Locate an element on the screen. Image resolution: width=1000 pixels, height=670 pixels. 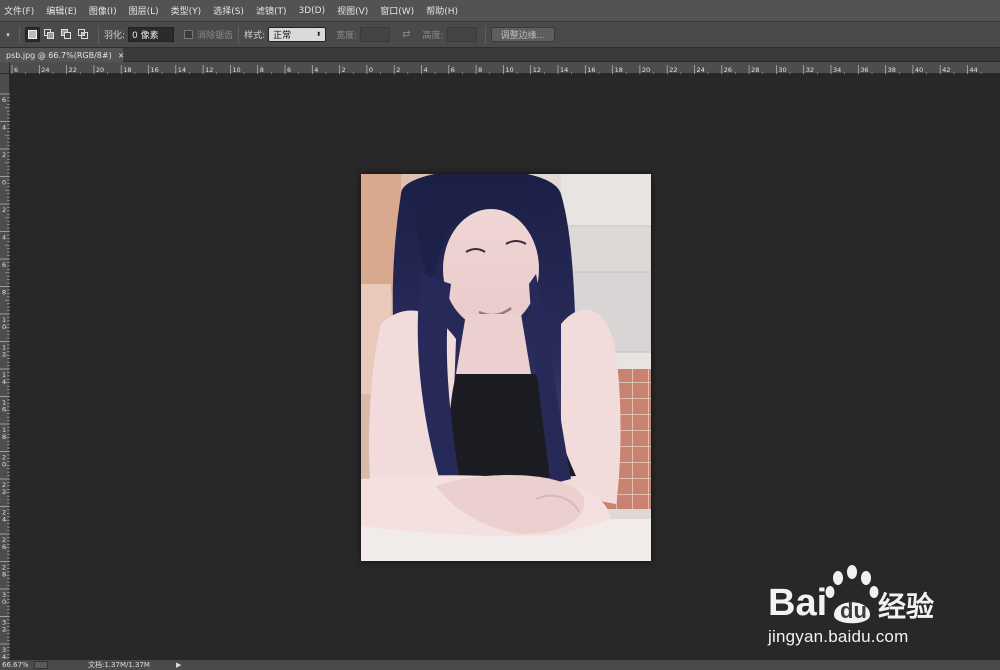
add-selection-icon is located at coordinates (49, 34).